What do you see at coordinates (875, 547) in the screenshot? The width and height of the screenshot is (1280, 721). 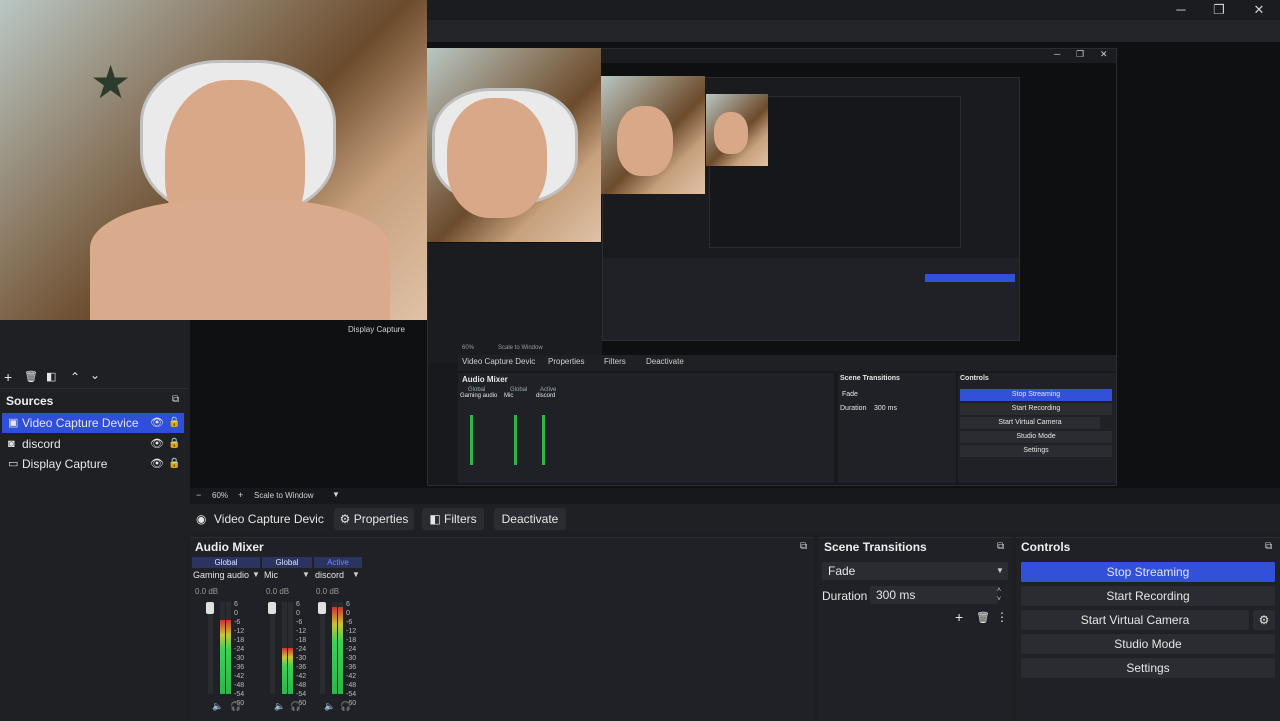 I see `scene-transitions-title: Scene Transitions` at bounding box center [875, 547].